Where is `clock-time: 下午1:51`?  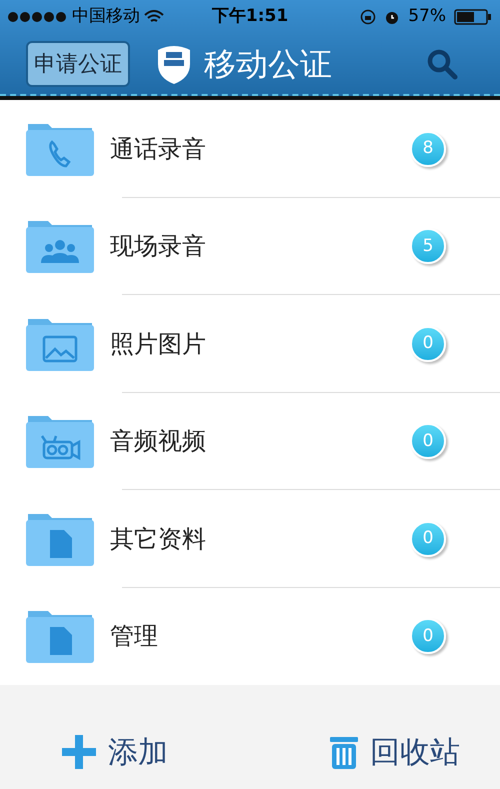
clock-time: 下午1:51 is located at coordinates (250, 16).